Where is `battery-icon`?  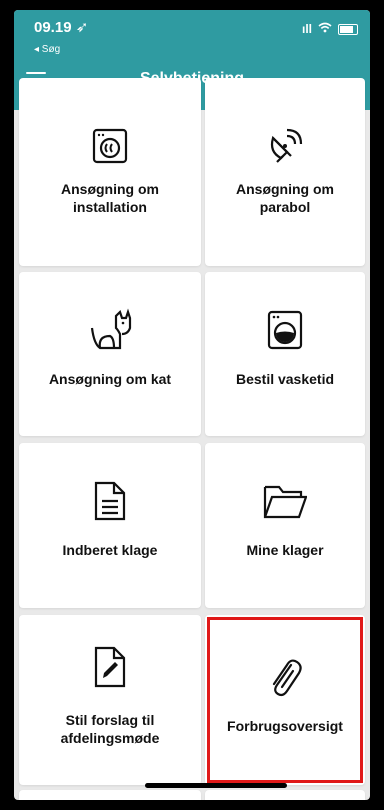 battery-icon is located at coordinates (348, 29).